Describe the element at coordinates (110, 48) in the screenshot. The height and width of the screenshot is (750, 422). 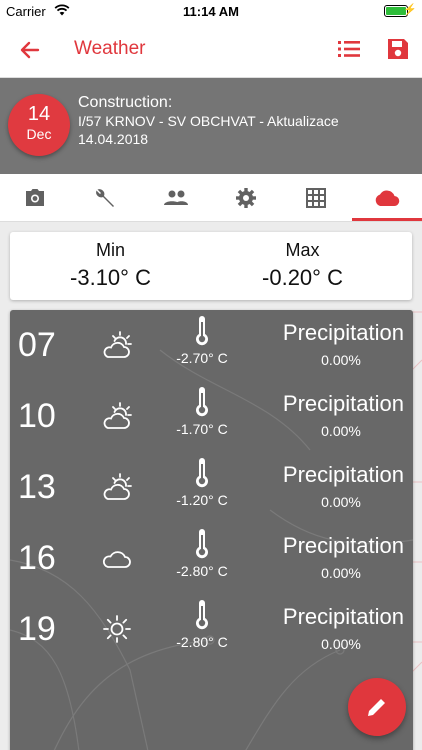
I see `page-title: Weather` at that location.